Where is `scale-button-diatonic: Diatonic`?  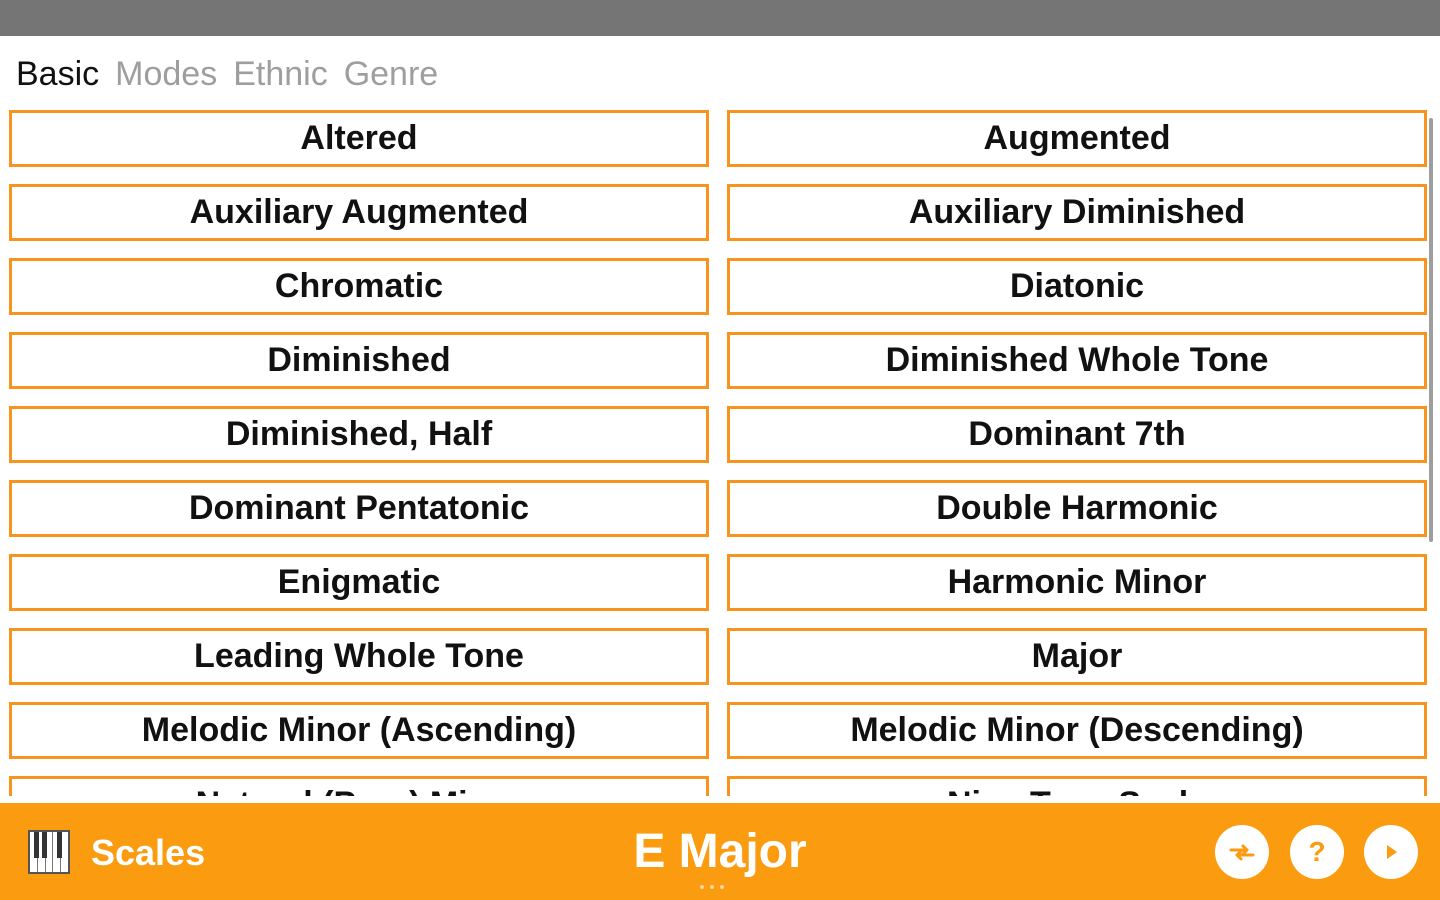 scale-button-diatonic: Diatonic is located at coordinates (1077, 286).